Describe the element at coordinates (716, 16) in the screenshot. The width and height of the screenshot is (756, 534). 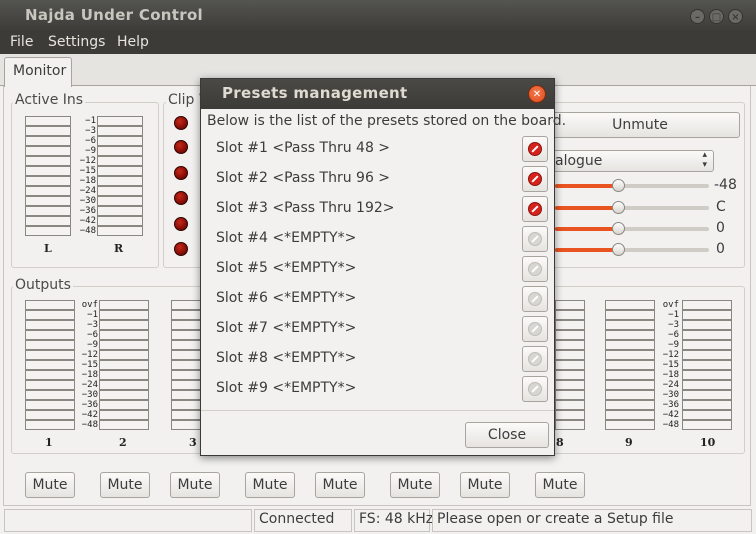
I see `maximize-icon: □` at that location.